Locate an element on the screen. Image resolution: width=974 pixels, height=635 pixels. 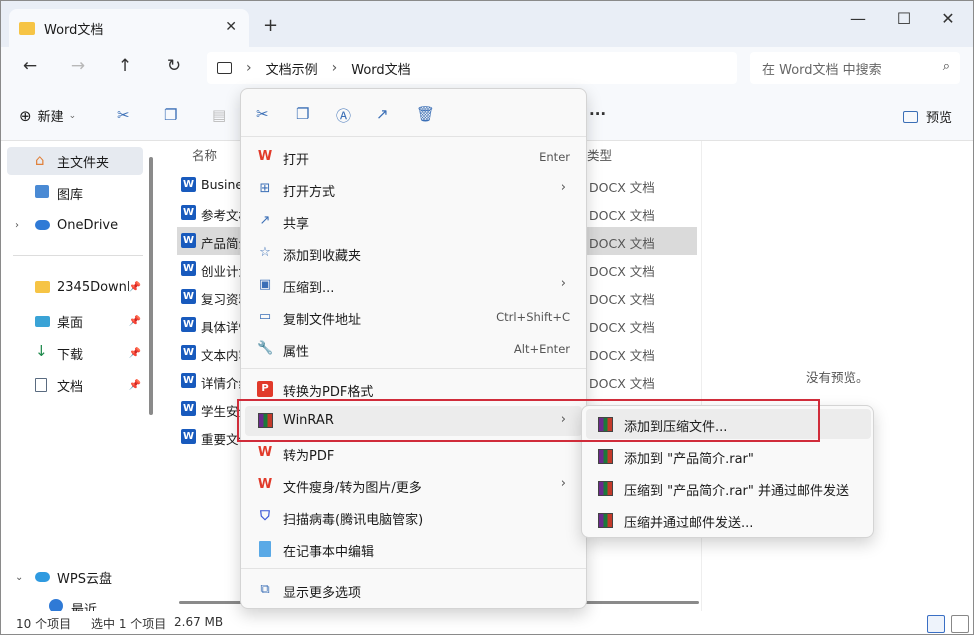
minimize-button: — is located at coordinates (858, 18).